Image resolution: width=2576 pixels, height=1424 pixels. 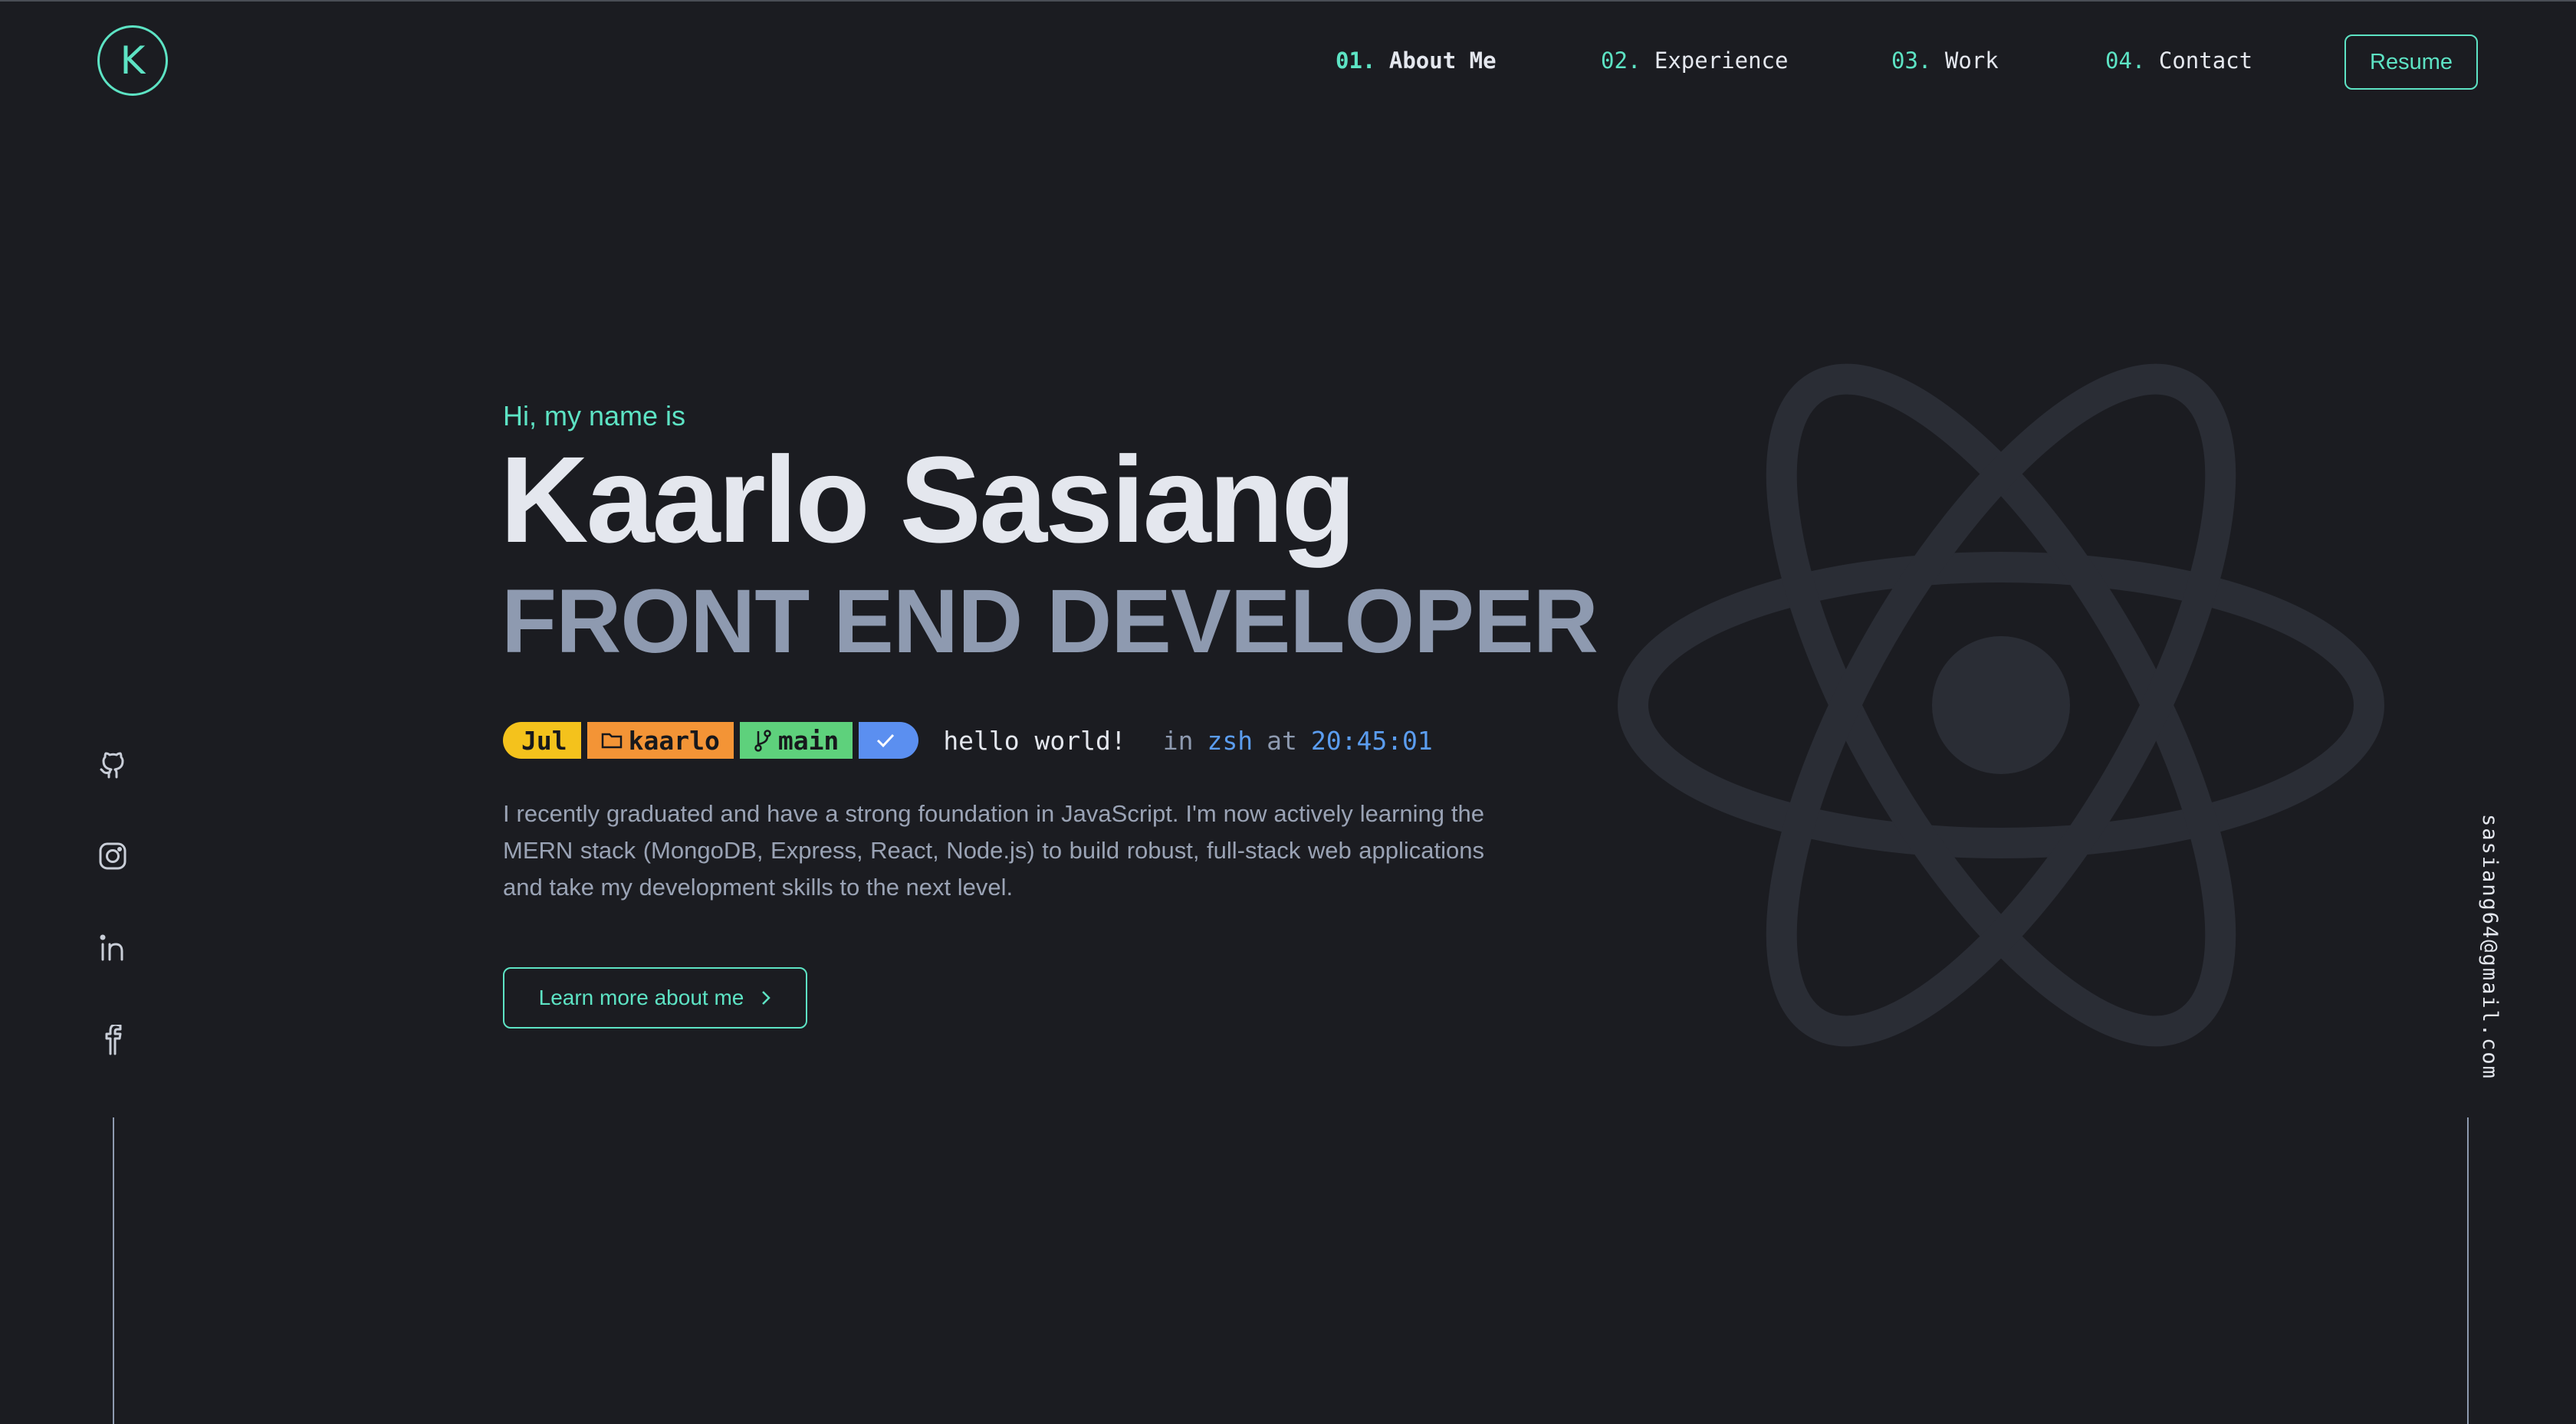 What do you see at coordinates (2490, 947) in the screenshot?
I see `email-link: sasiang64@gmail.com` at bounding box center [2490, 947].